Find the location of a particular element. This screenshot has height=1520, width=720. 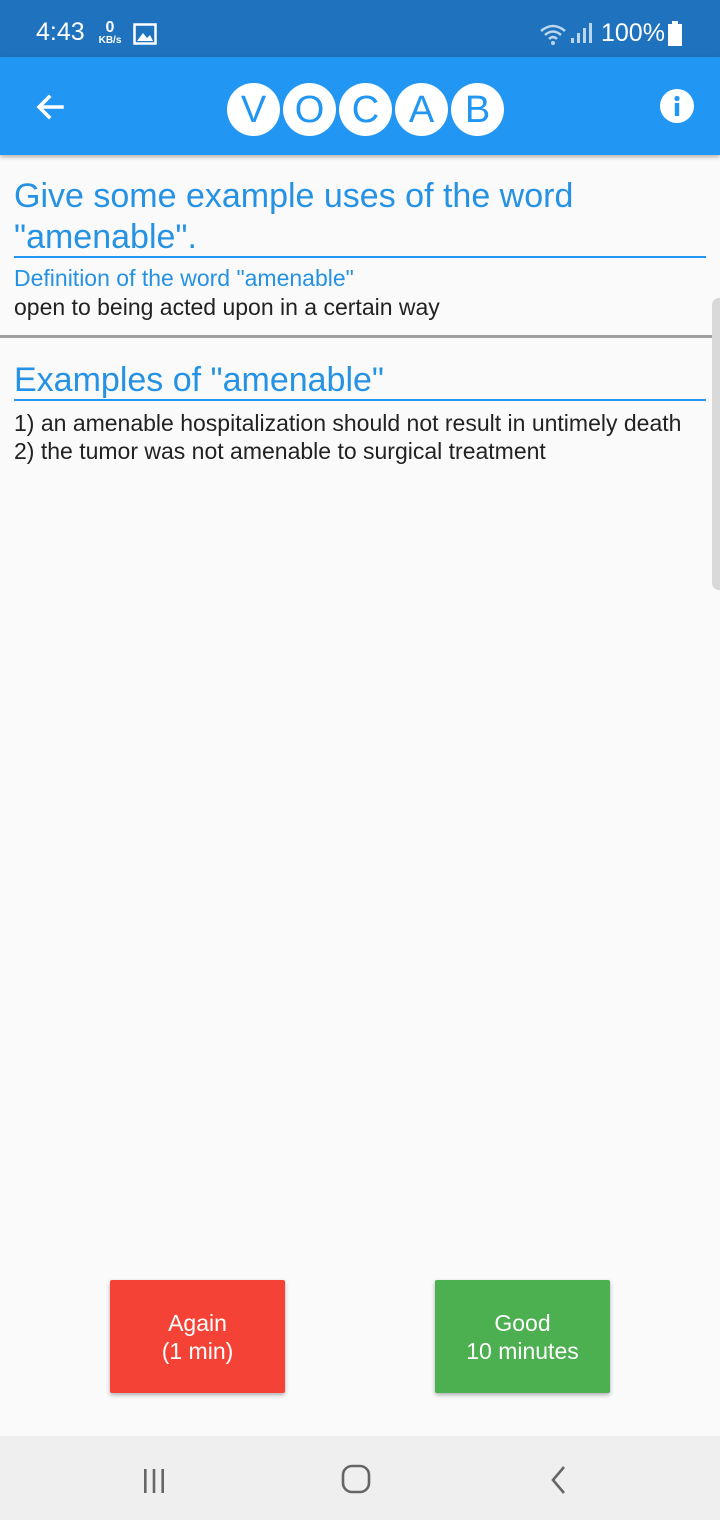

network-speed-unit: KB/s is located at coordinates (110, 40).